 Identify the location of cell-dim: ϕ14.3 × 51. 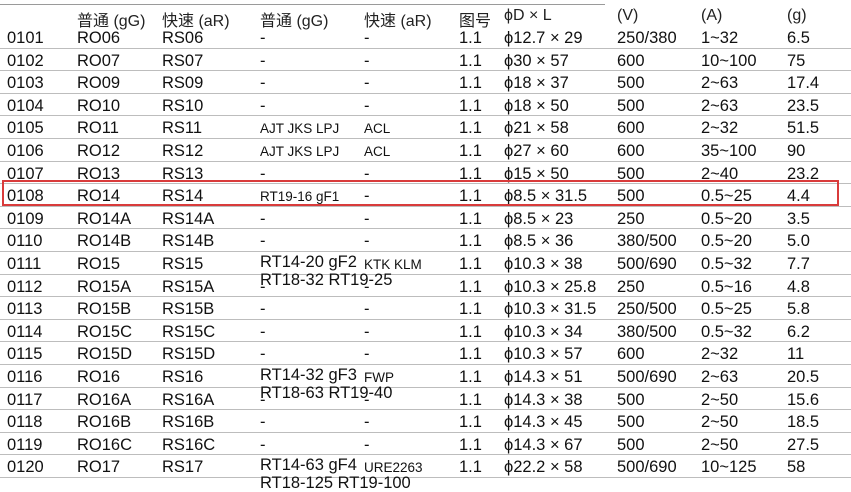
(543, 377).